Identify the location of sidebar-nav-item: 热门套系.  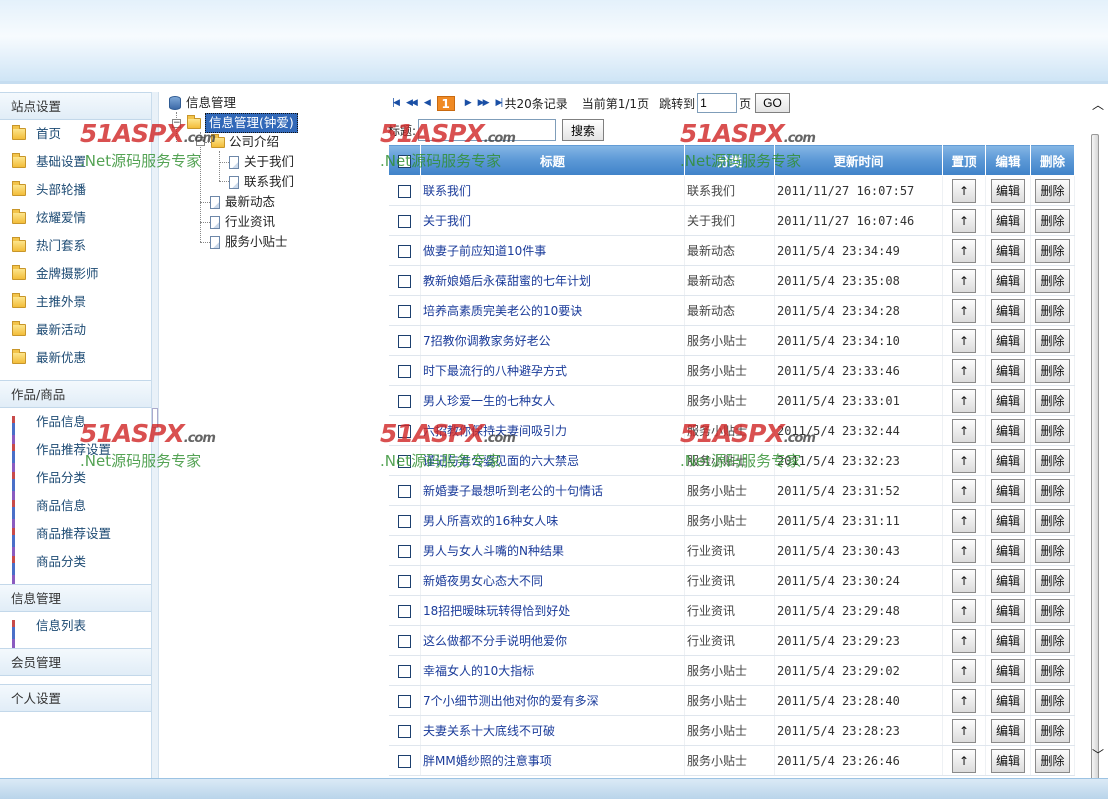
(75, 246).